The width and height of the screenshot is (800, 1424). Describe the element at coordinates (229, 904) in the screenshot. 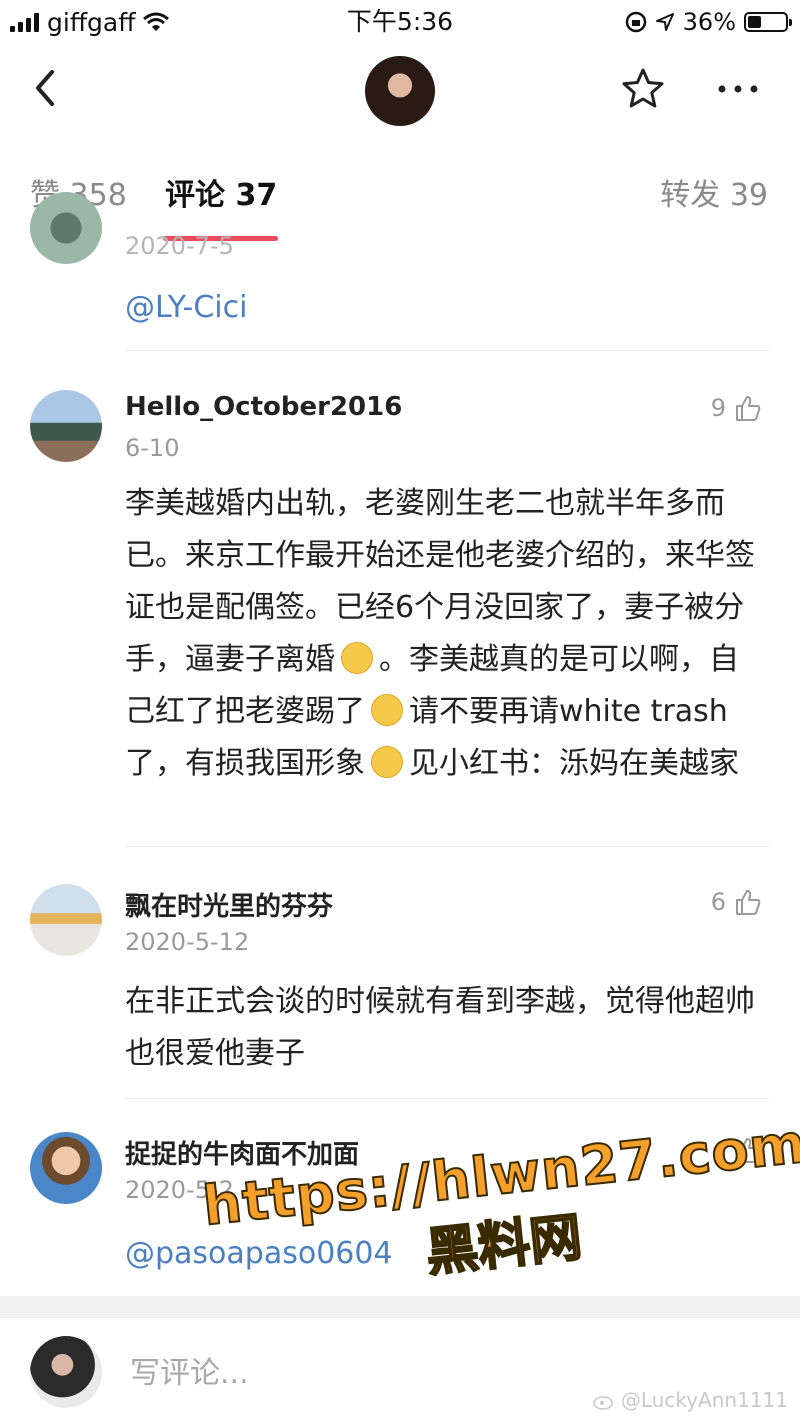

I see `commenter-name: 飘在时光里的芬芬` at that location.